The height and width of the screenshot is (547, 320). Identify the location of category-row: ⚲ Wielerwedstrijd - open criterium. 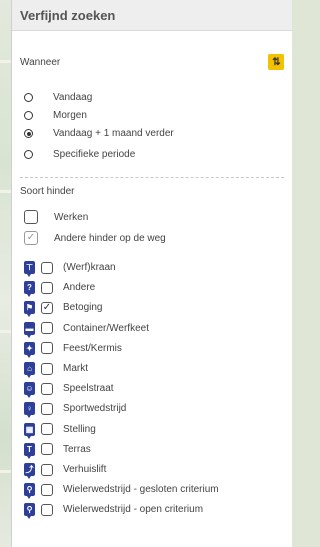
(114, 511).